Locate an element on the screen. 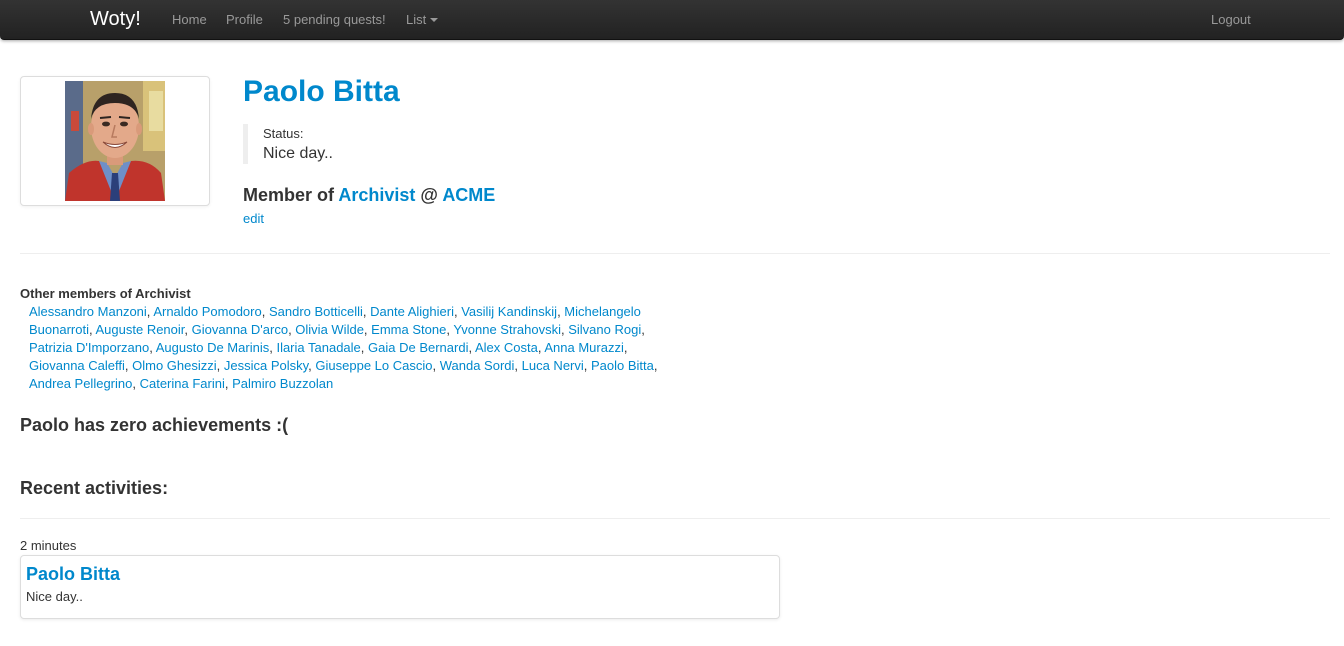 The width and height of the screenshot is (1344, 646). member-link: Yvonne Strahovski is located at coordinates (507, 329).